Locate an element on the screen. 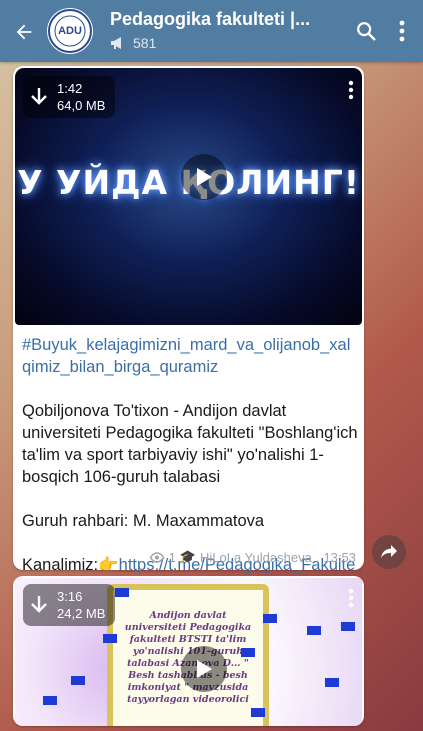 The width and height of the screenshot is (423, 731). search-button is located at coordinates (366, 31).